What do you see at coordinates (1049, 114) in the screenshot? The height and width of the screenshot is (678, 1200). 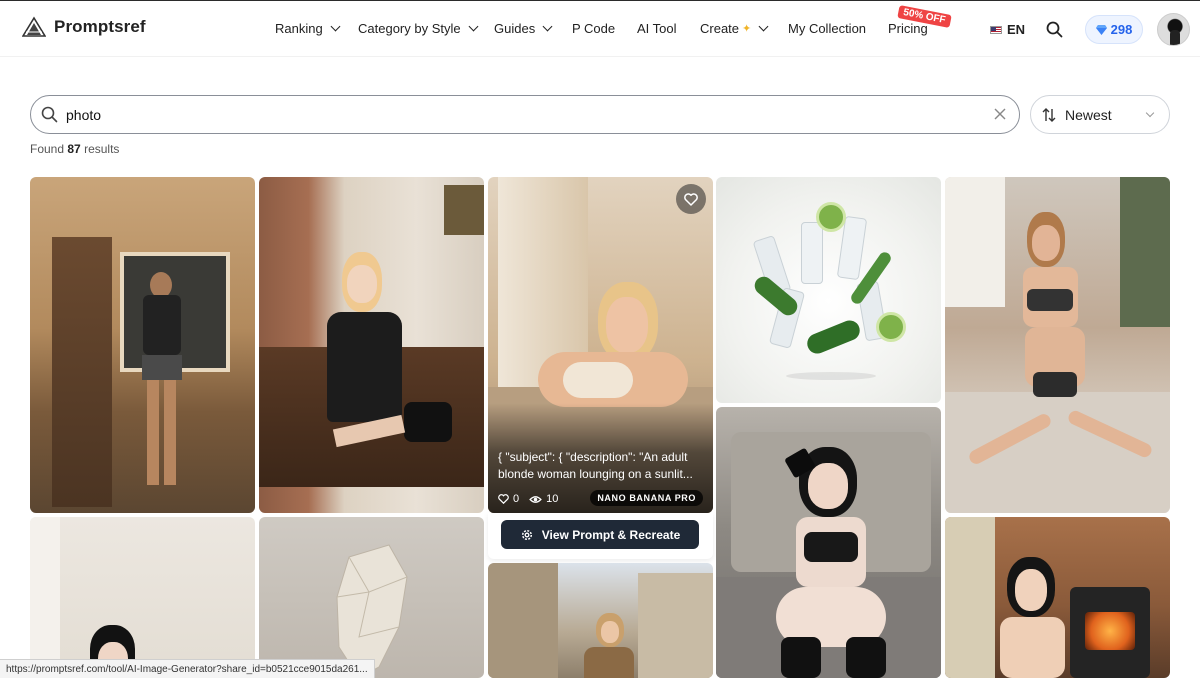 I see `sort-arrows-icon` at bounding box center [1049, 114].